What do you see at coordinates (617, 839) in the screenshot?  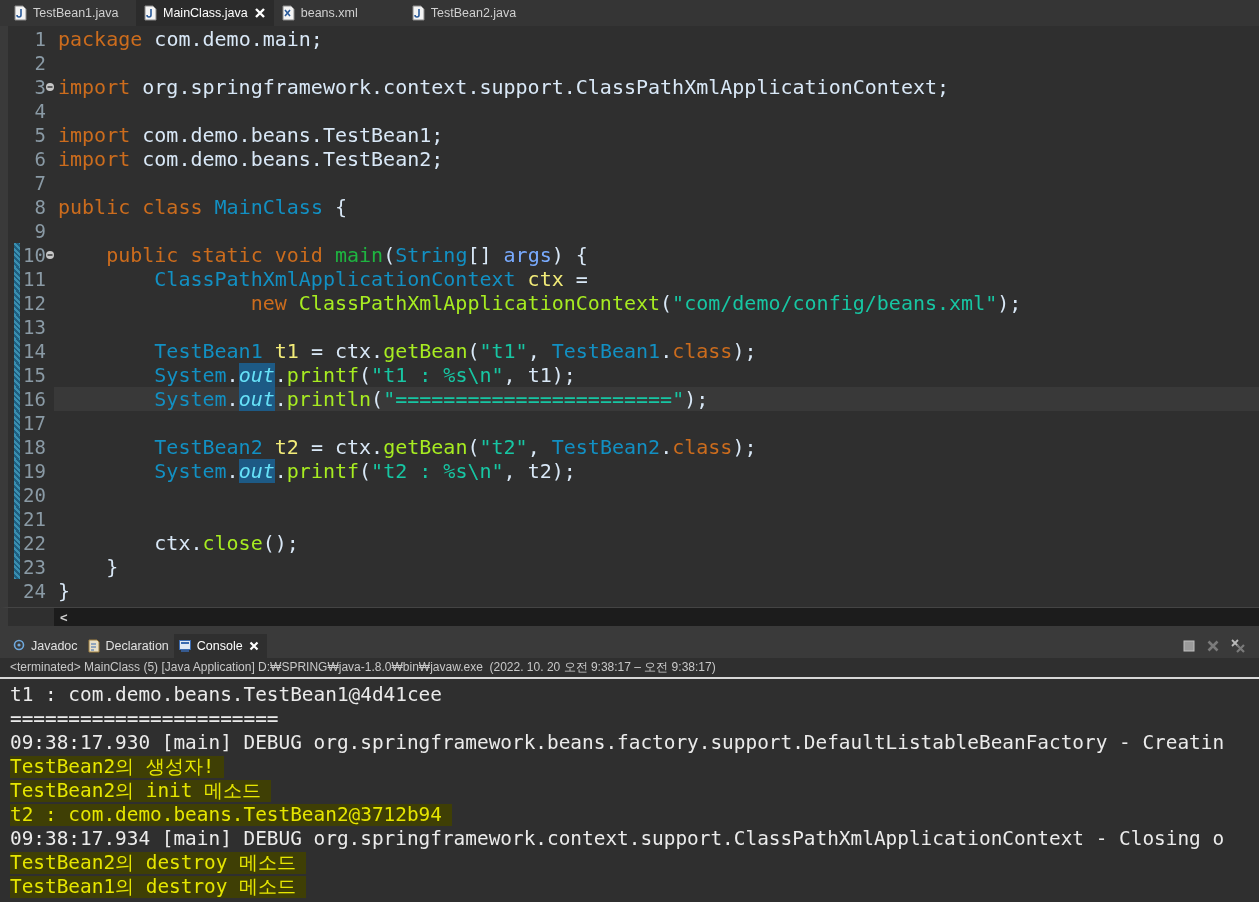 I see `console-line: 09:38:17.934 [main] DEBUG org.springframework.context.support.ClassPathXmlApplicationContext - Closing o` at bounding box center [617, 839].